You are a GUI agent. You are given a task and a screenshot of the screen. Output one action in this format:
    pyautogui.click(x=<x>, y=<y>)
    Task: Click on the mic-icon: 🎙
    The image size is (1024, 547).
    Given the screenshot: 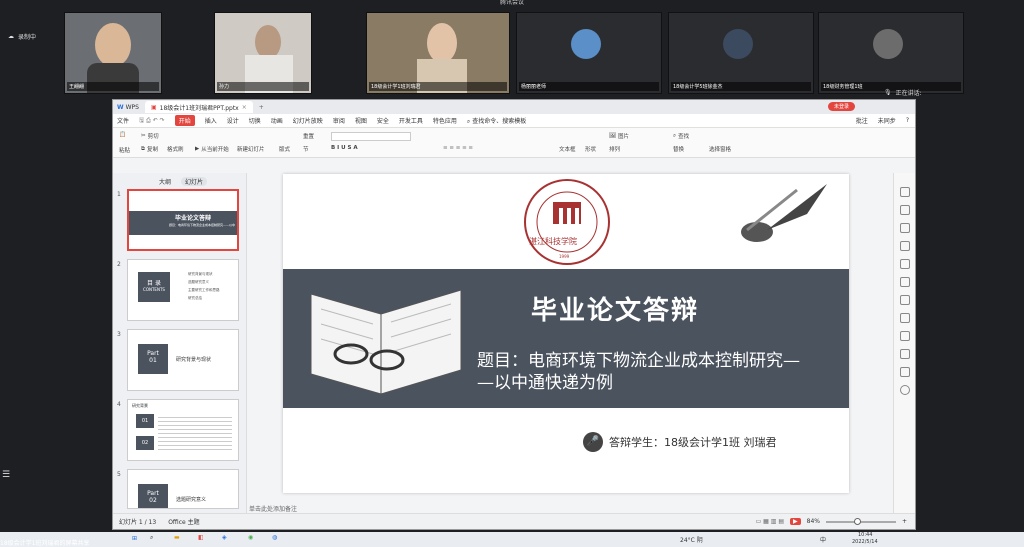 What is the action you would take?
    pyautogui.click(x=888, y=92)
    